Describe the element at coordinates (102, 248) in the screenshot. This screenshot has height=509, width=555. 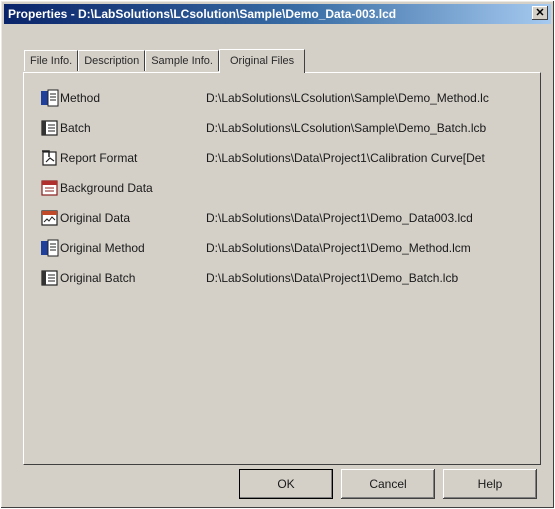
I see `file-label: Original Method` at that location.